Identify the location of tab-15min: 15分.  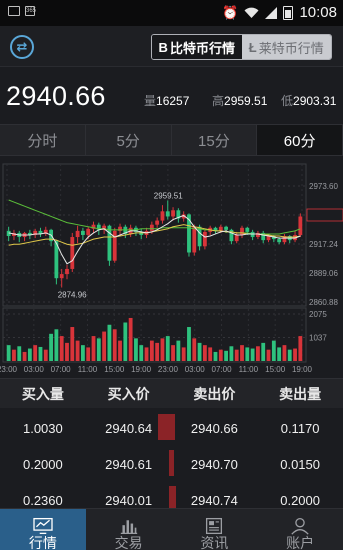
(214, 140).